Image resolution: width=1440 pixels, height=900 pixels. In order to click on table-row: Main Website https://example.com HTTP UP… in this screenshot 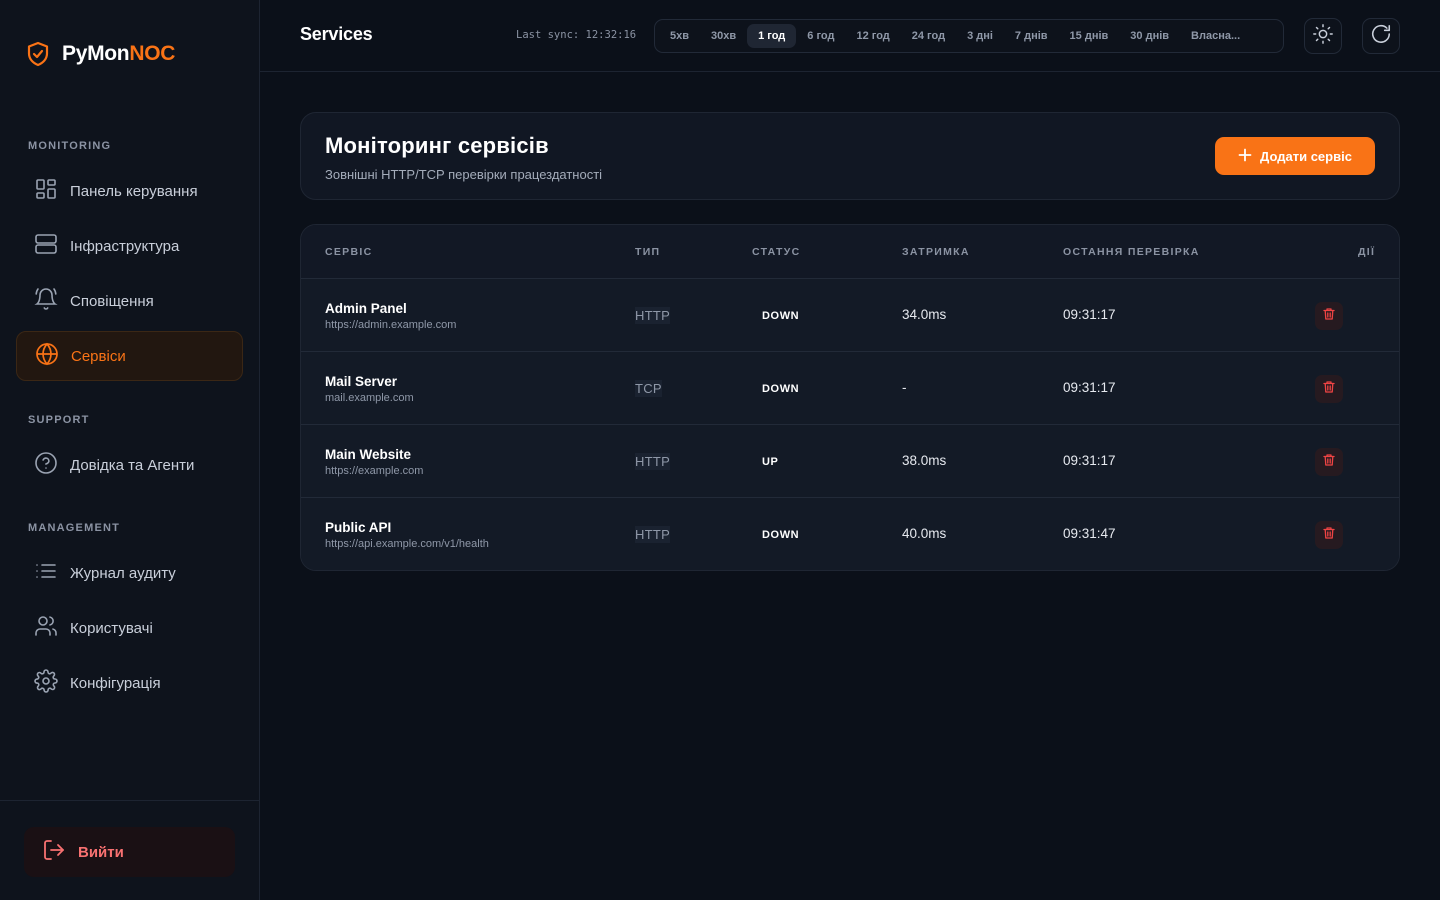, I will do `click(850, 461)`.